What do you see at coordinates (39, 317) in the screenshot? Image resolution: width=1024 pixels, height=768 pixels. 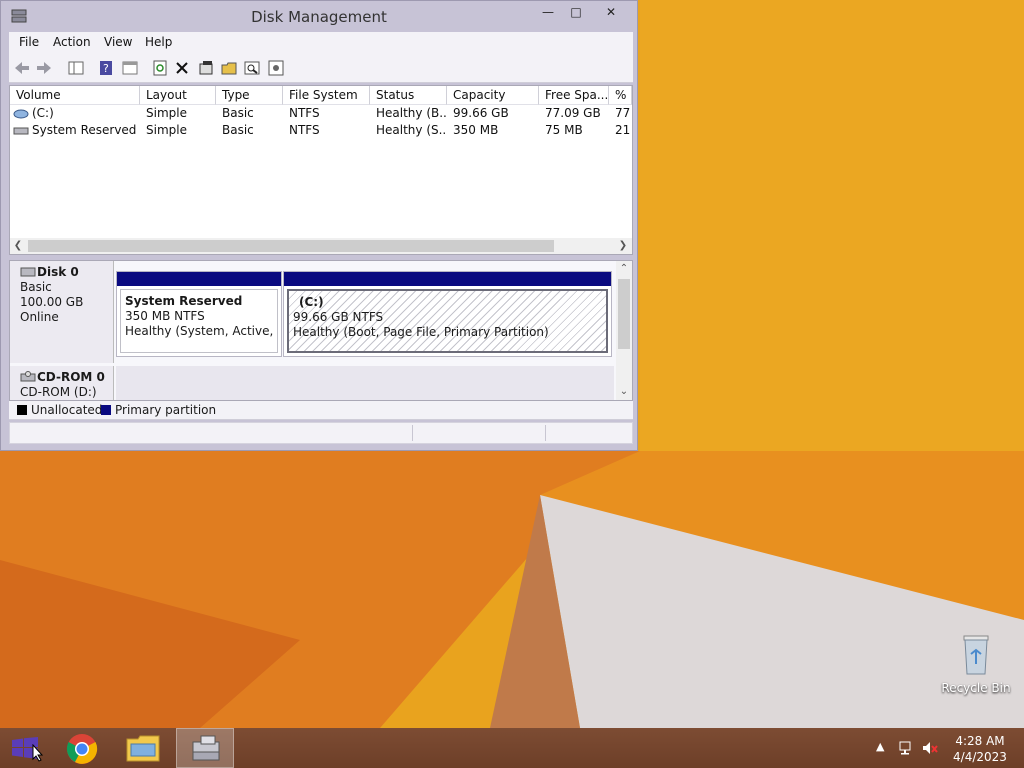 I see `disk-state: Online` at bounding box center [39, 317].